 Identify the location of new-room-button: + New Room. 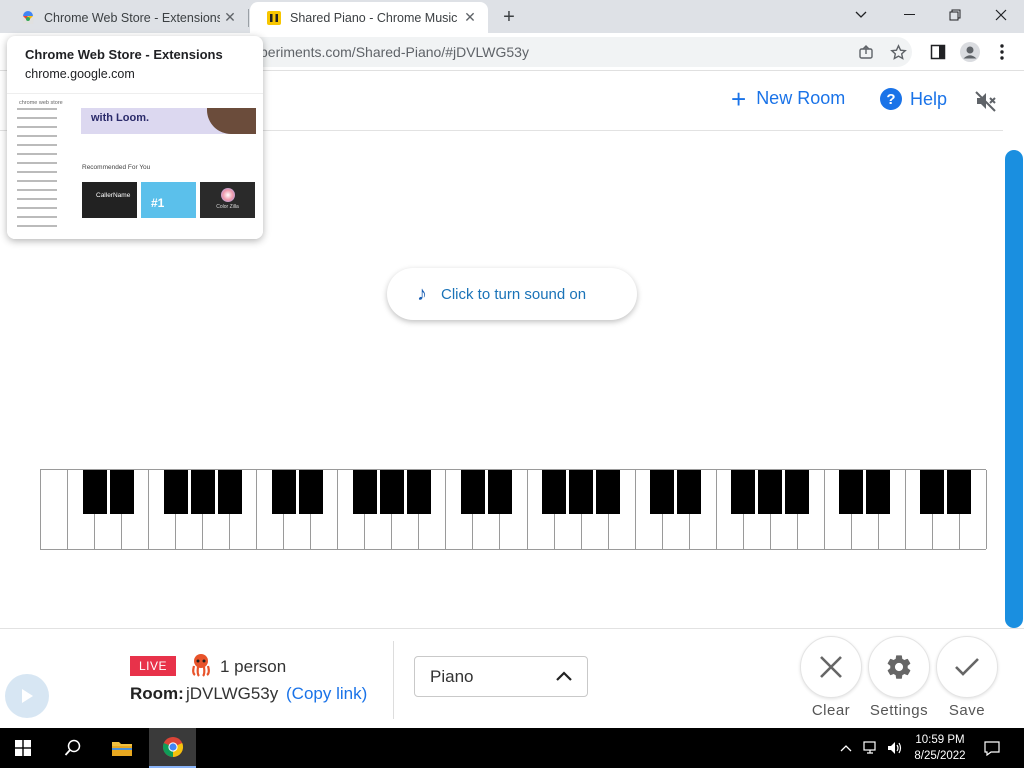
(788, 98).